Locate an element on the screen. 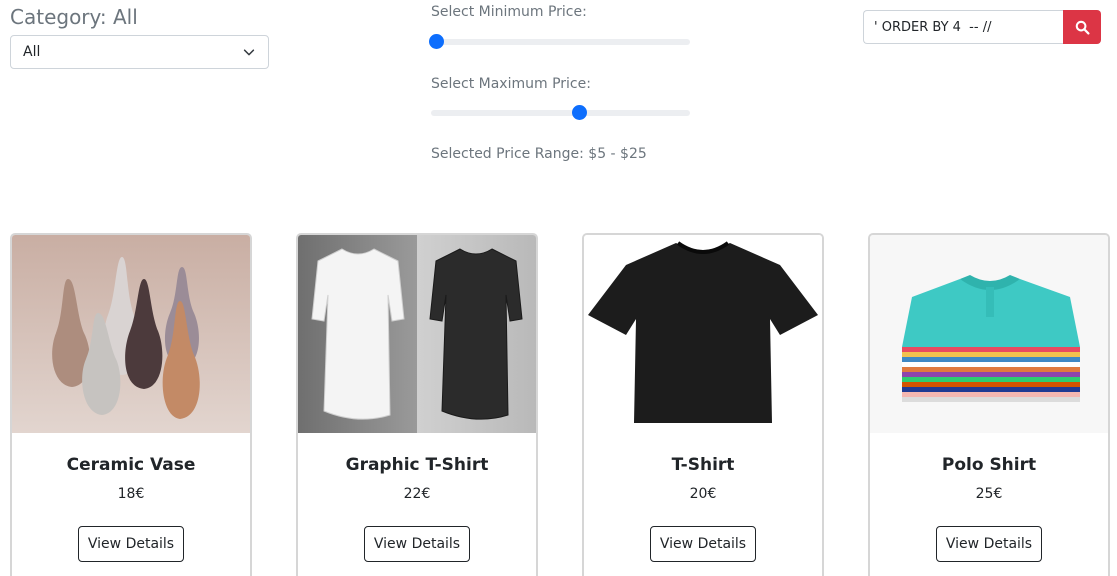 The height and width of the screenshot is (576, 1117). product-card: Ceramic Vase 18€ View Details is located at coordinates (131, 404).